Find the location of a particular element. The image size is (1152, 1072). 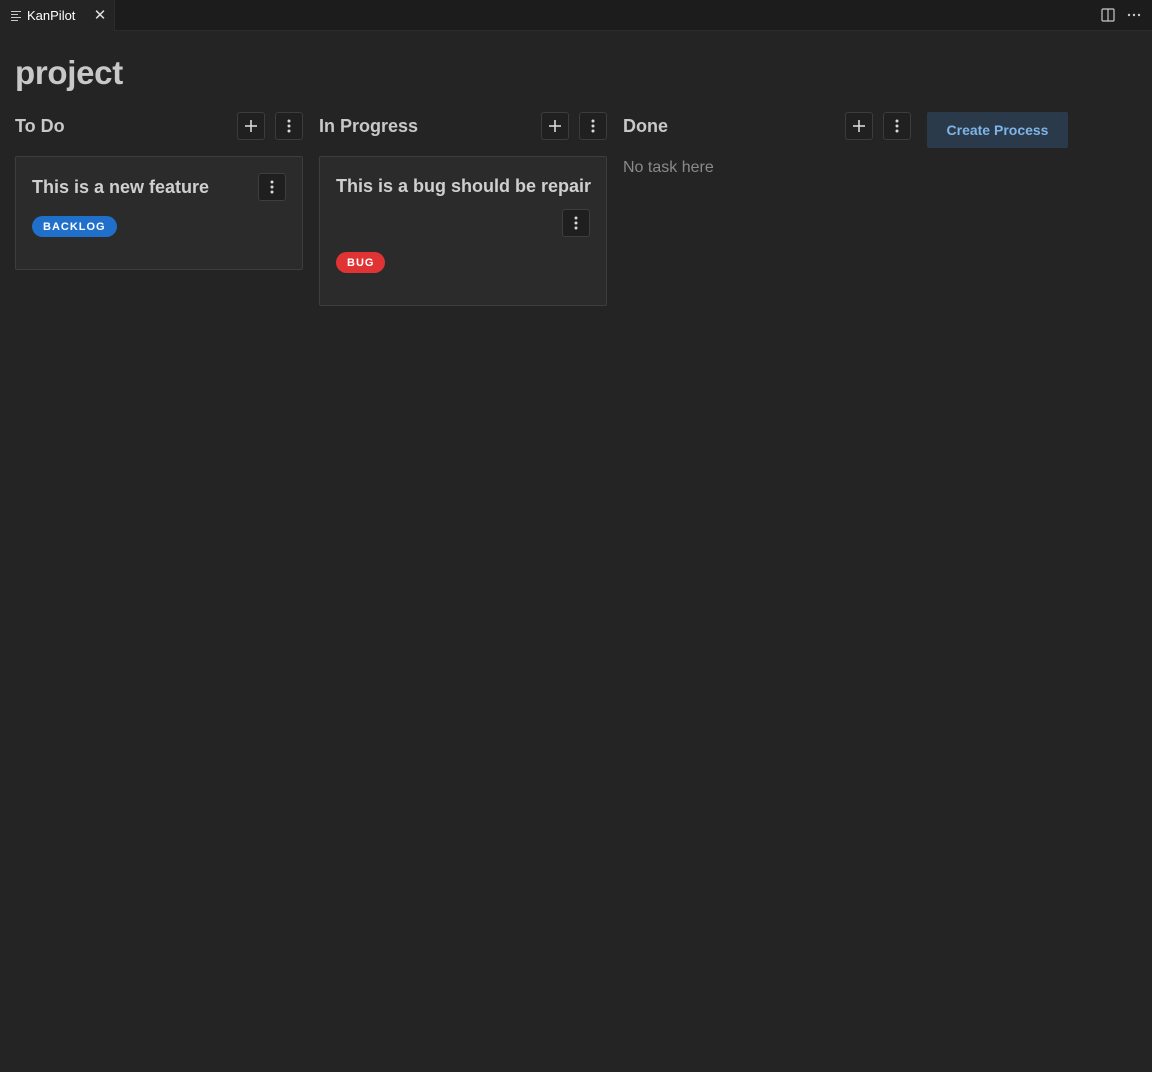

task-card: This is a bug should be repair BUG is located at coordinates (463, 231).